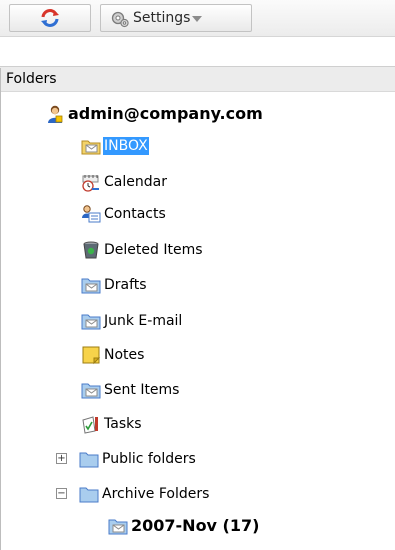 The width and height of the screenshot is (395, 550). I want to click on tree-item-tasks: Tasks, so click(112, 424).